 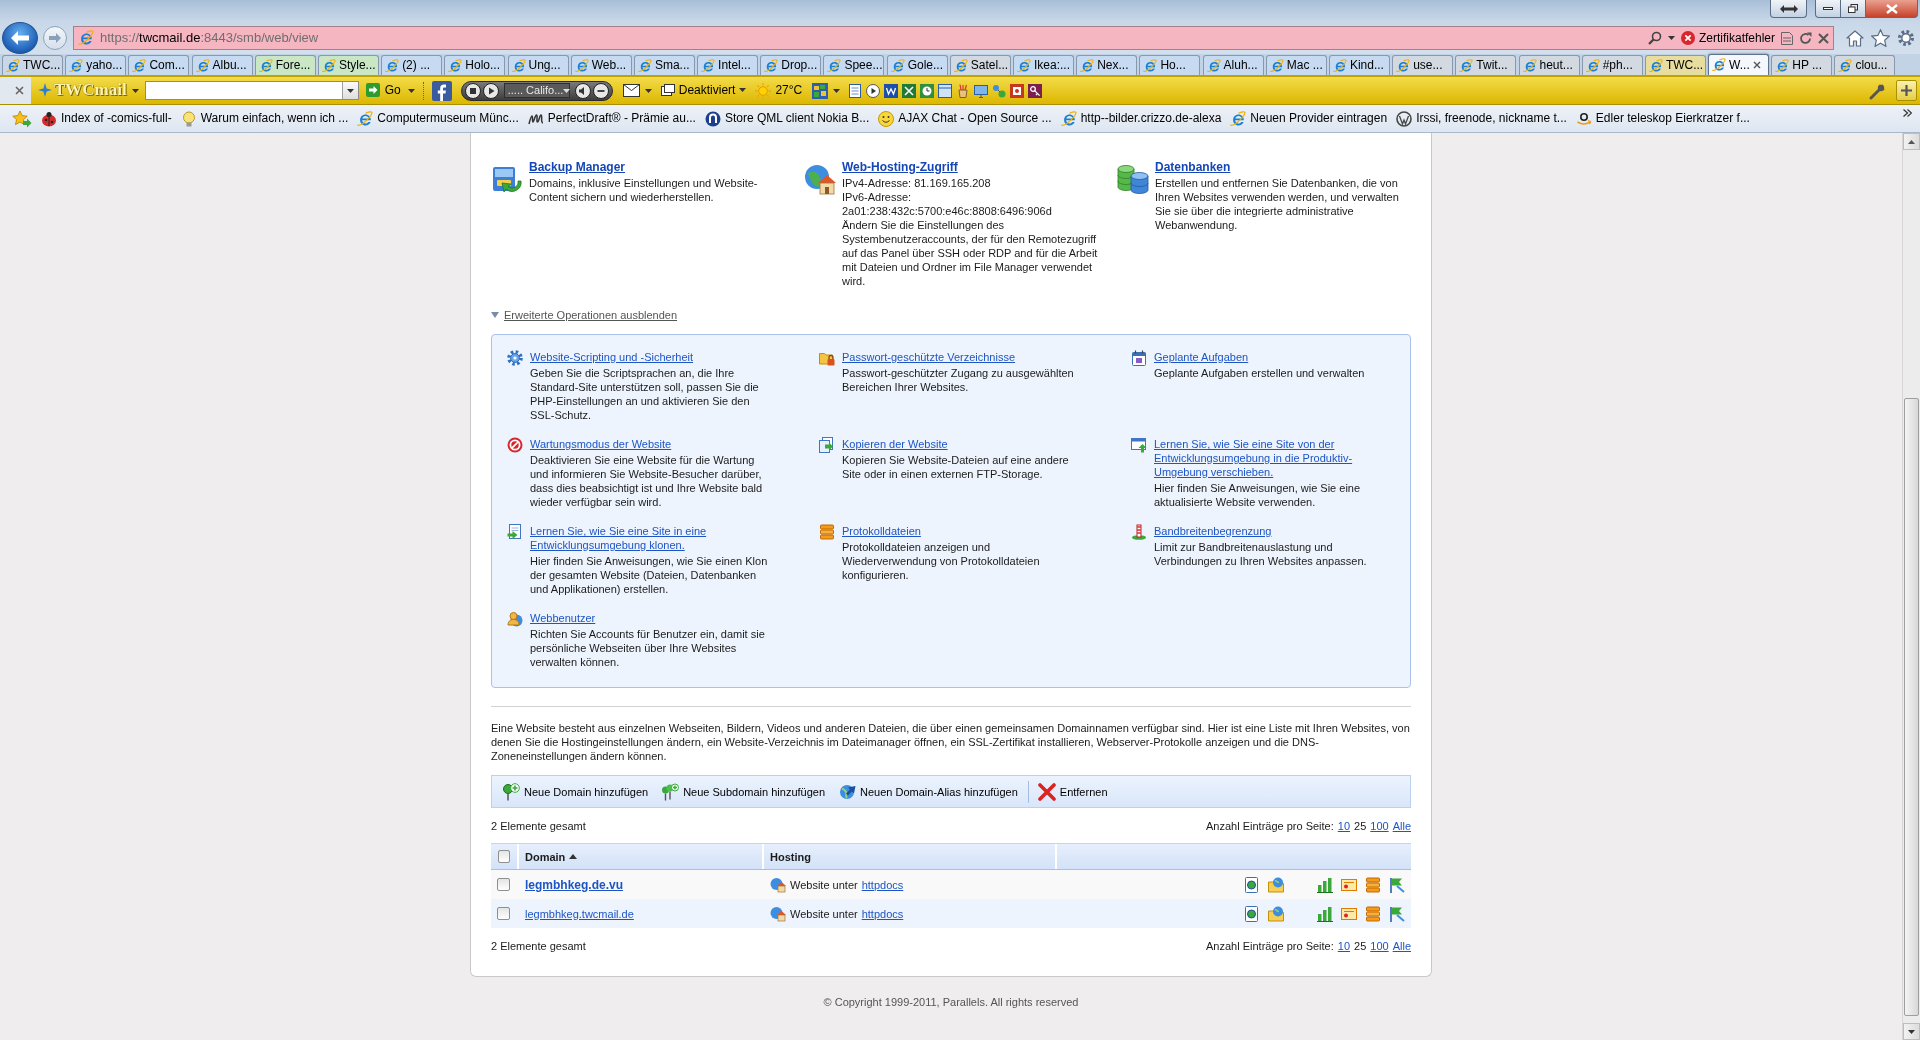 I want to click on column-header: Domain, so click(x=545, y=856).